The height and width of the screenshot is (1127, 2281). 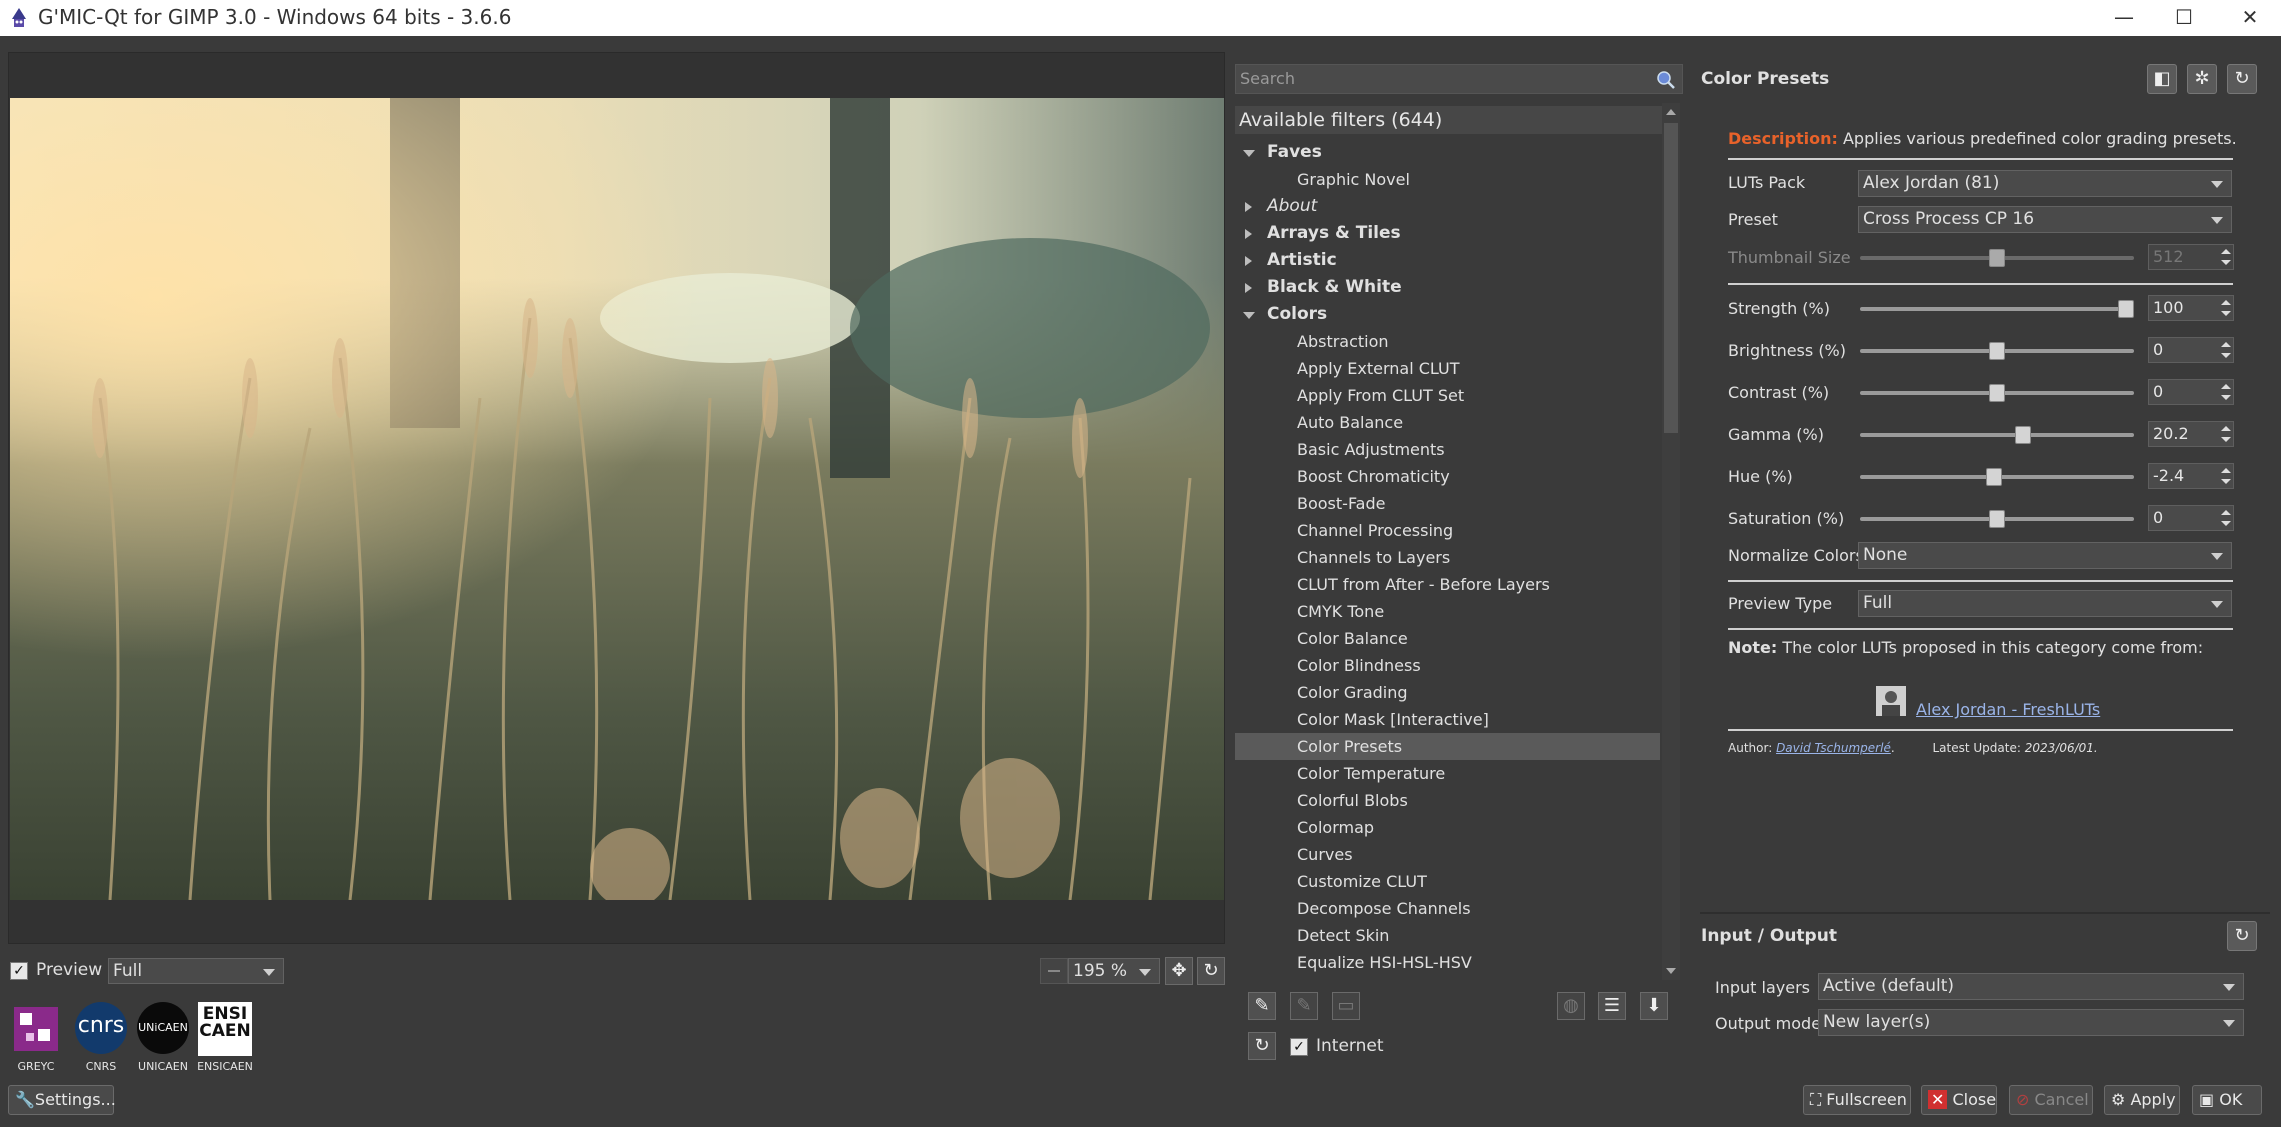 What do you see at coordinates (1346, 1006) in the screenshot?
I see `rename-fave-button: ▭` at bounding box center [1346, 1006].